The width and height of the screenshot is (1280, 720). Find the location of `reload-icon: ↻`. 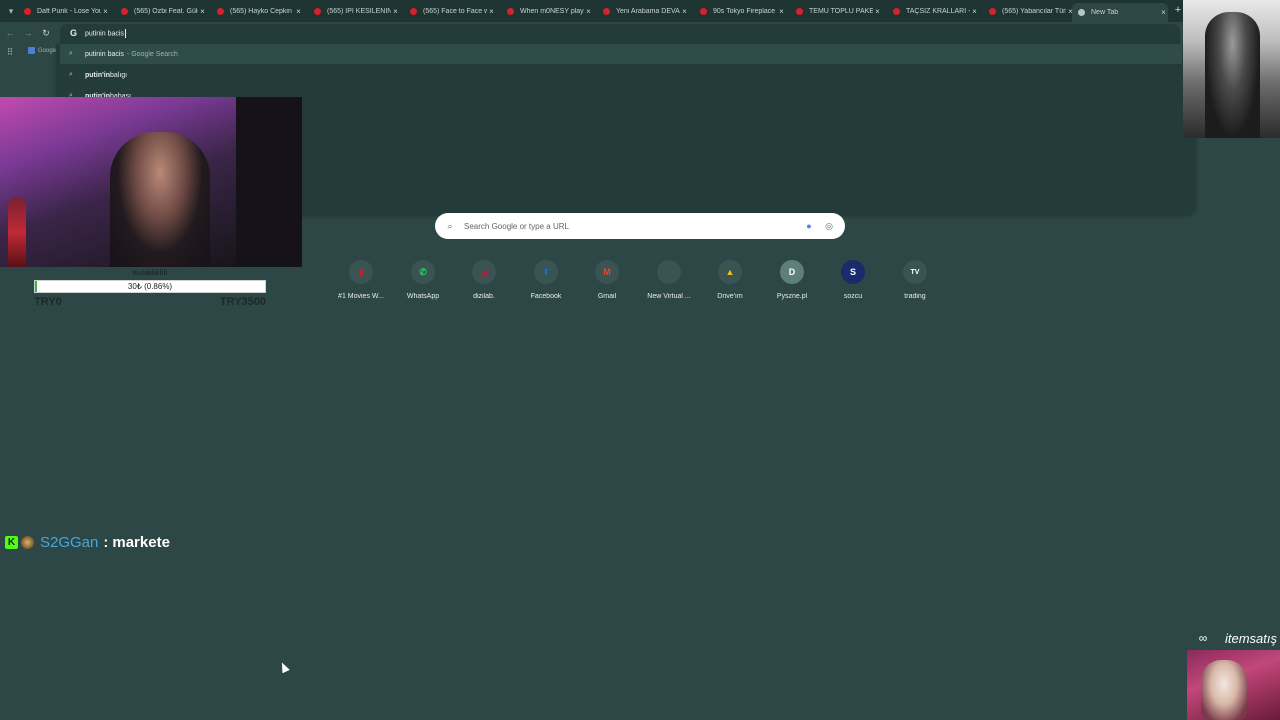

reload-icon: ↻ is located at coordinates (46, 33).